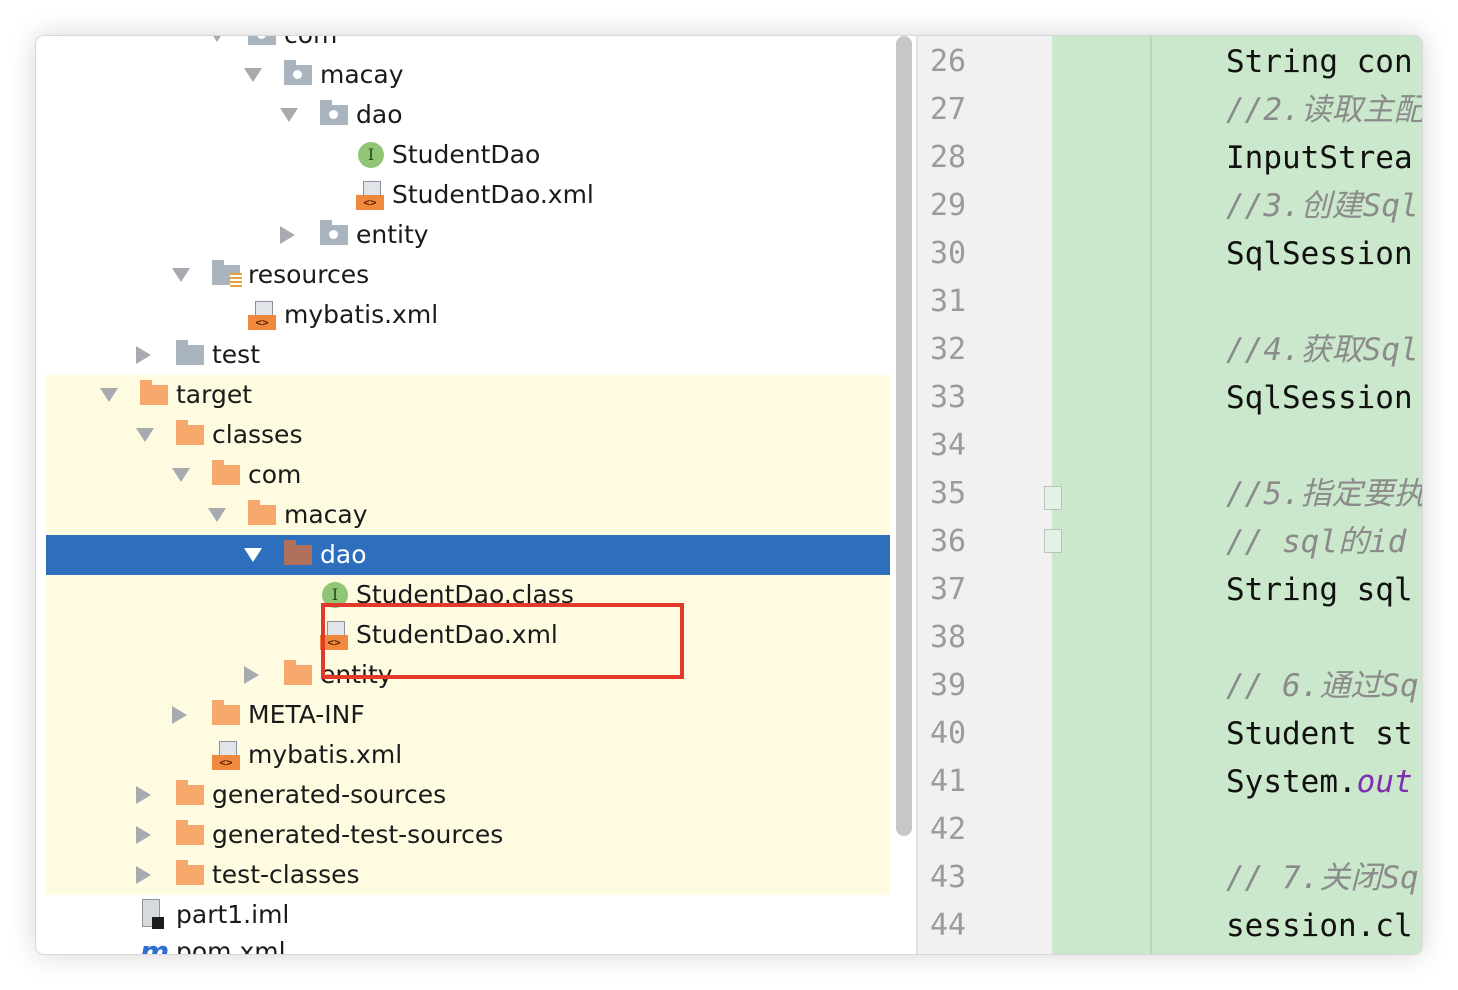  I want to click on code-comment-line: //2.读取主配, so click(1324, 110).